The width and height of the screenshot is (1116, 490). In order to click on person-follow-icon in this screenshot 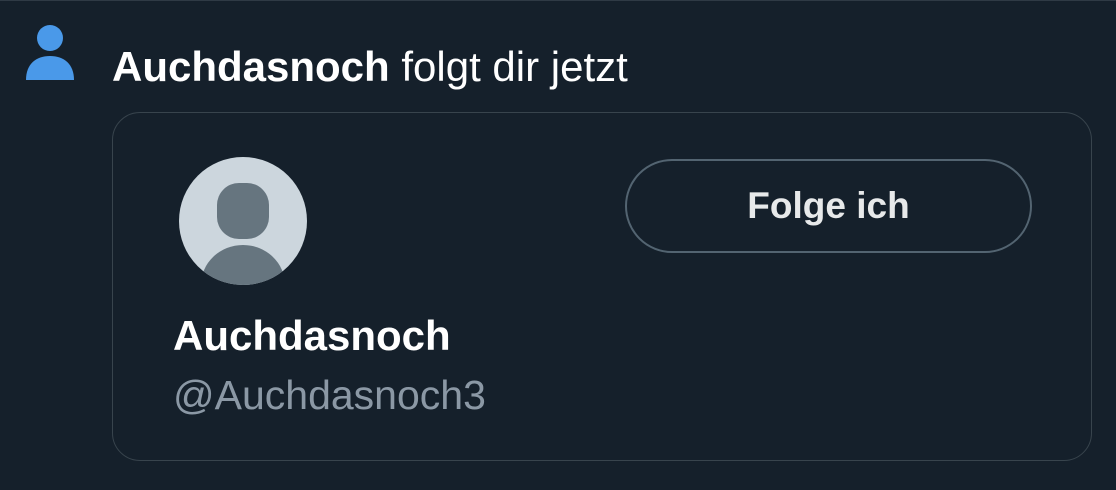, I will do `click(52, 53)`.